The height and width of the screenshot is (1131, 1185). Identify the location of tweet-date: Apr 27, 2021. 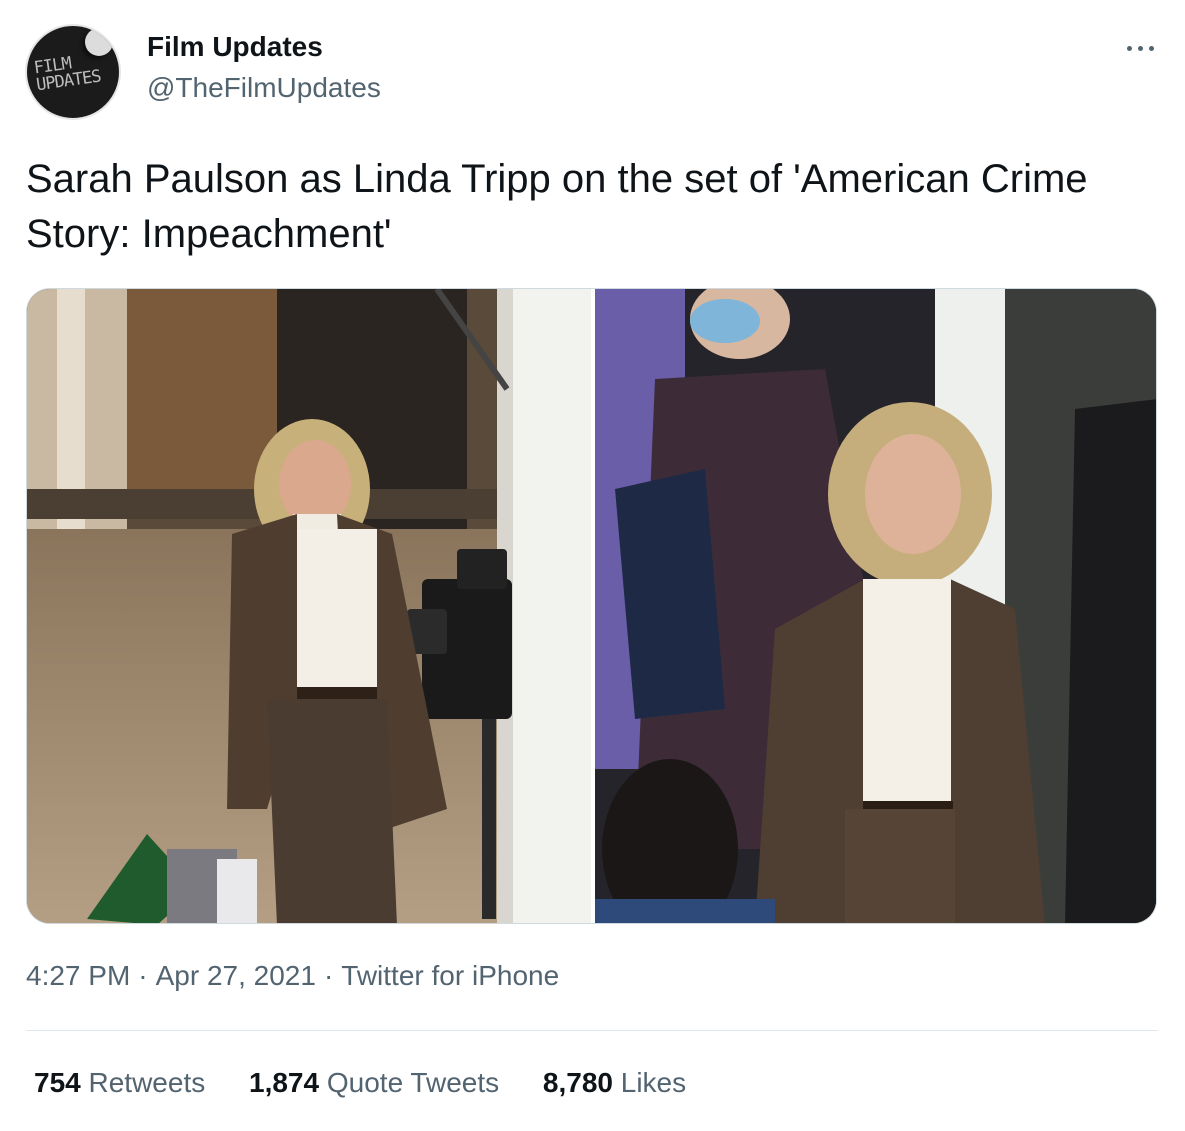
(236, 975).